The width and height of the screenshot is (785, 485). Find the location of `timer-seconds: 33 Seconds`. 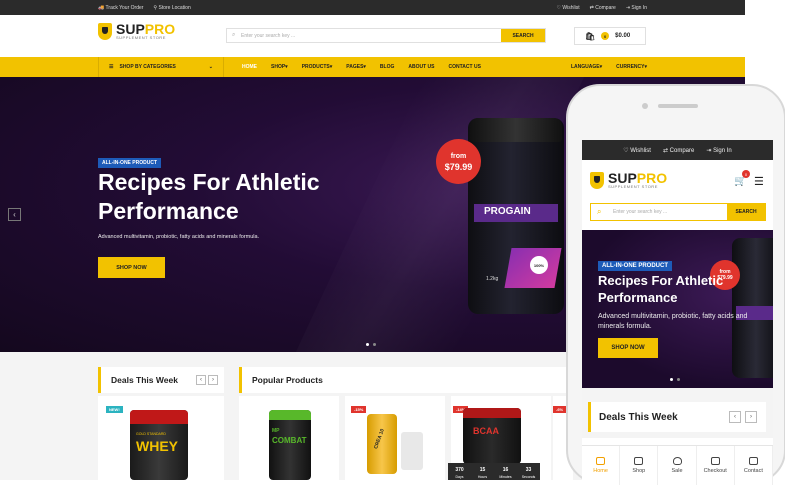

timer-seconds: 33 Seconds is located at coordinates (528, 473).